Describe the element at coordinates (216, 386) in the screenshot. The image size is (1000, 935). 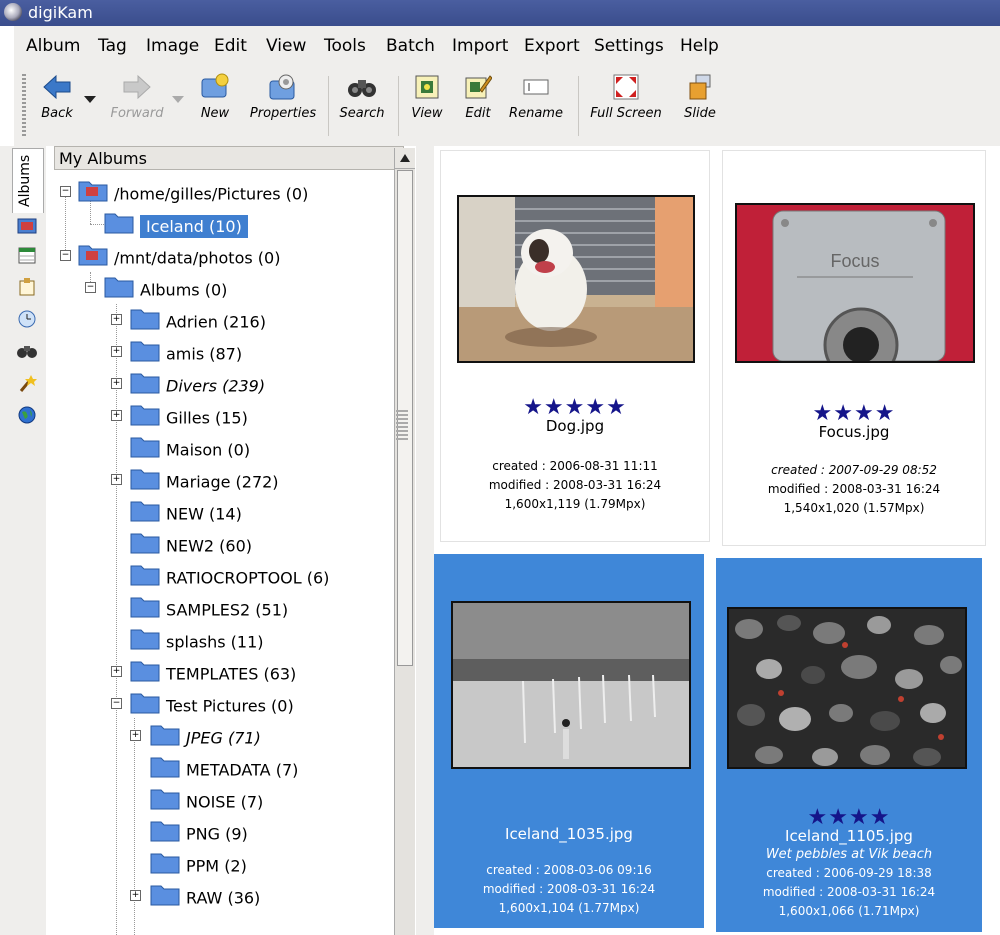
I see `tree-node-label: Divers (239)` at that location.